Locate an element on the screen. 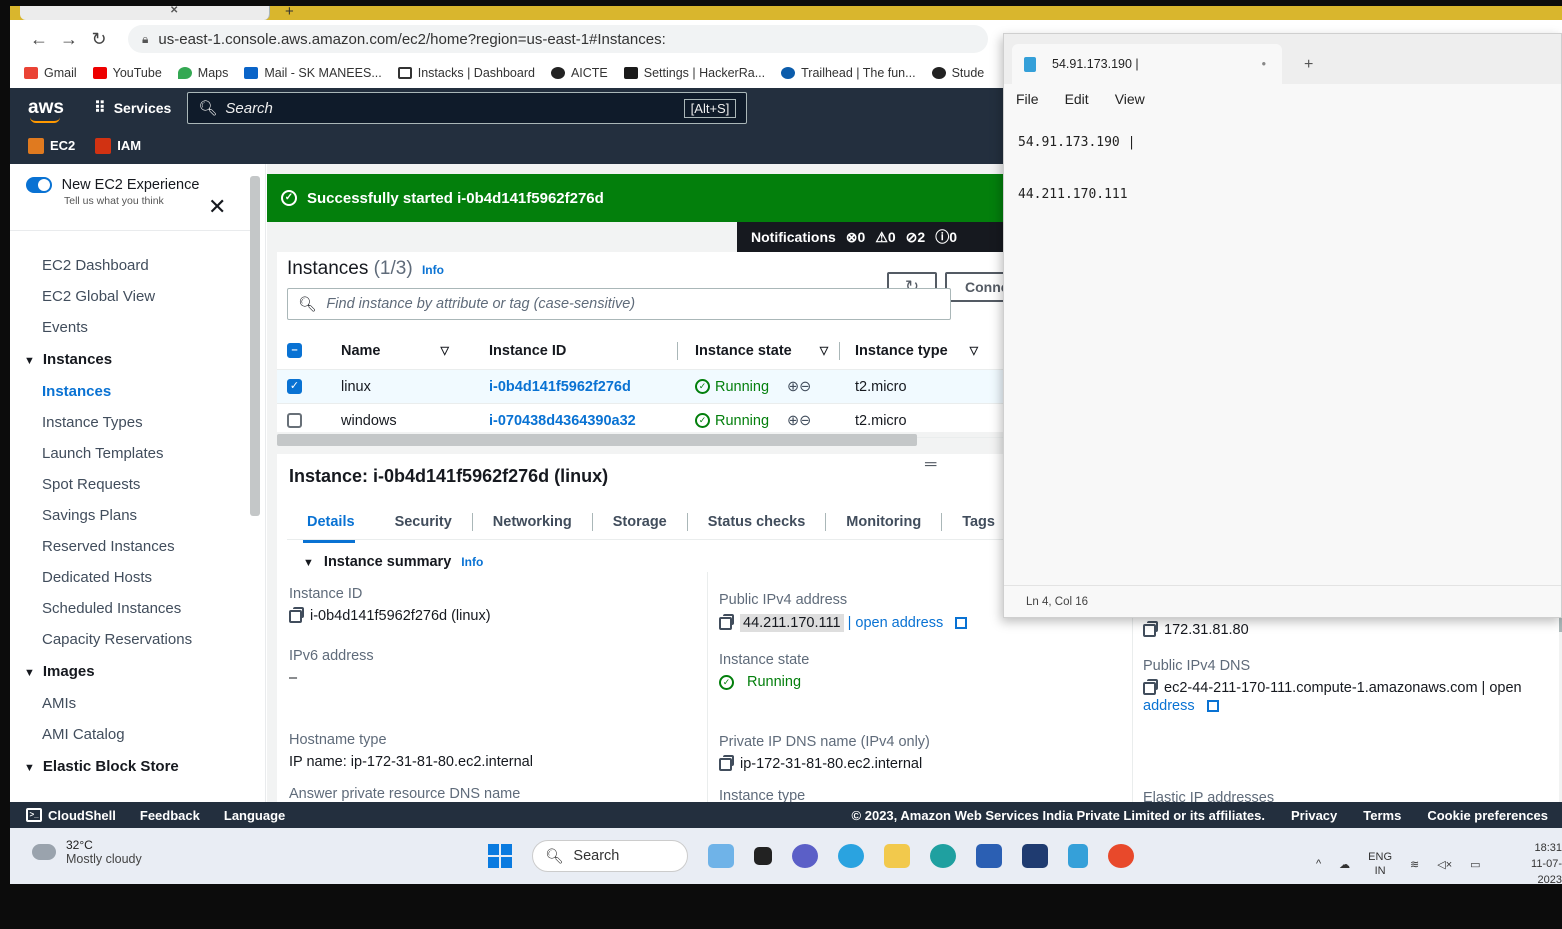 The image size is (1562, 929). instance-id-link: i-070438d4364390a32 is located at coordinates (562, 420).